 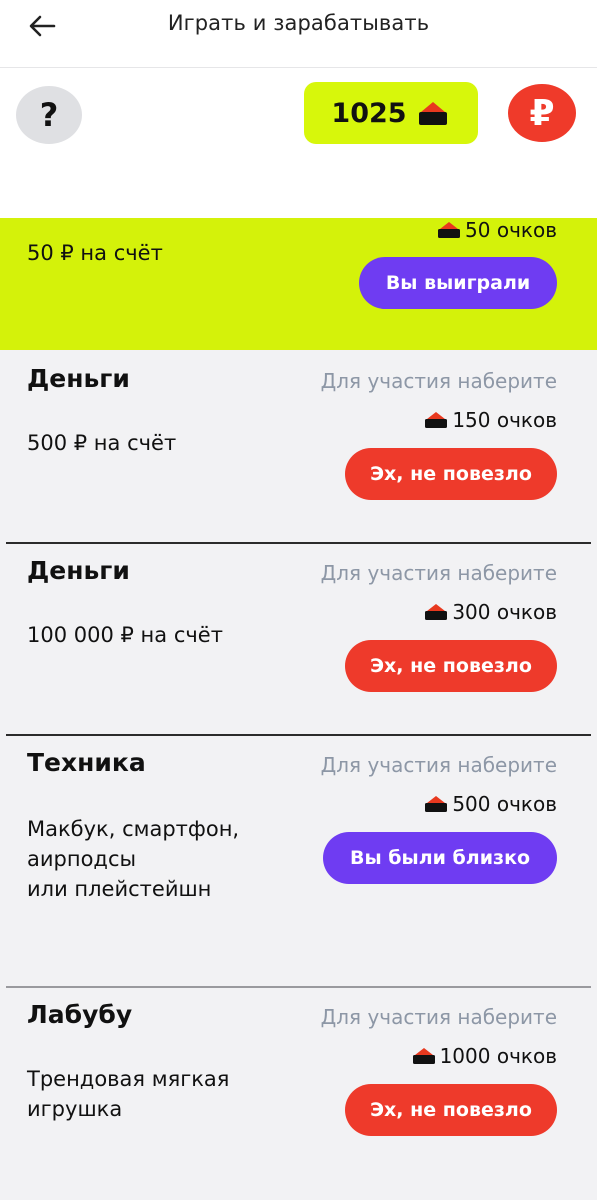 I want to click on ruble-icon: ₽, so click(x=542, y=113).